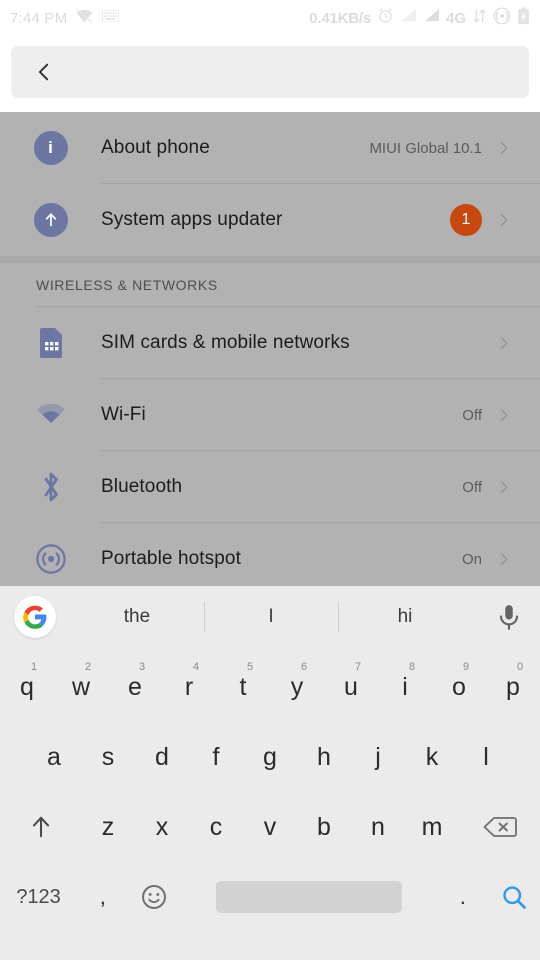  What do you see at coordinates (81, 687) in the screenshot?
I see `key-w: 2w` at bounding box center [81, 687].